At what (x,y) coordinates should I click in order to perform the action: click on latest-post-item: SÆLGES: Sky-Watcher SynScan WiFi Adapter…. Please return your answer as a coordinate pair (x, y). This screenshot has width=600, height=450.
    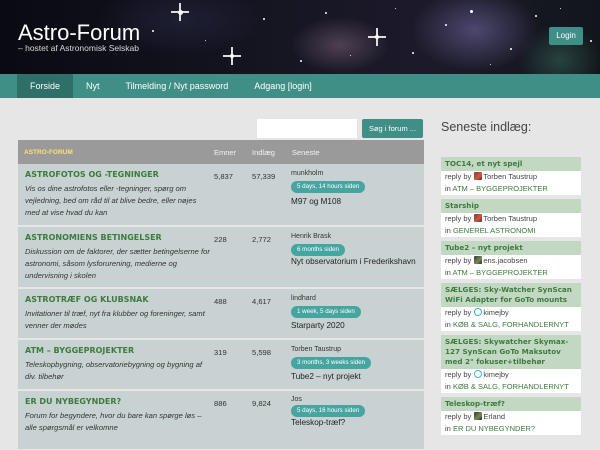
    Looking at the image, I should click on (511, 307).